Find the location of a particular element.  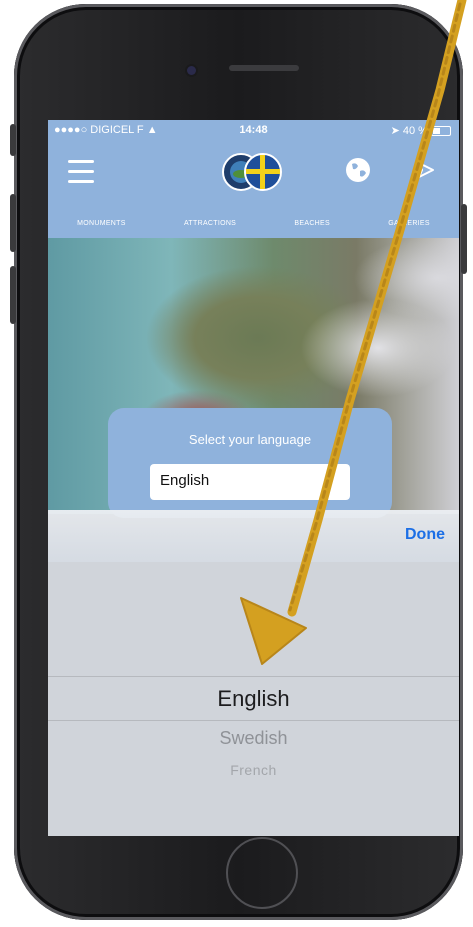

share-icon is located at coordinates (426, 170).